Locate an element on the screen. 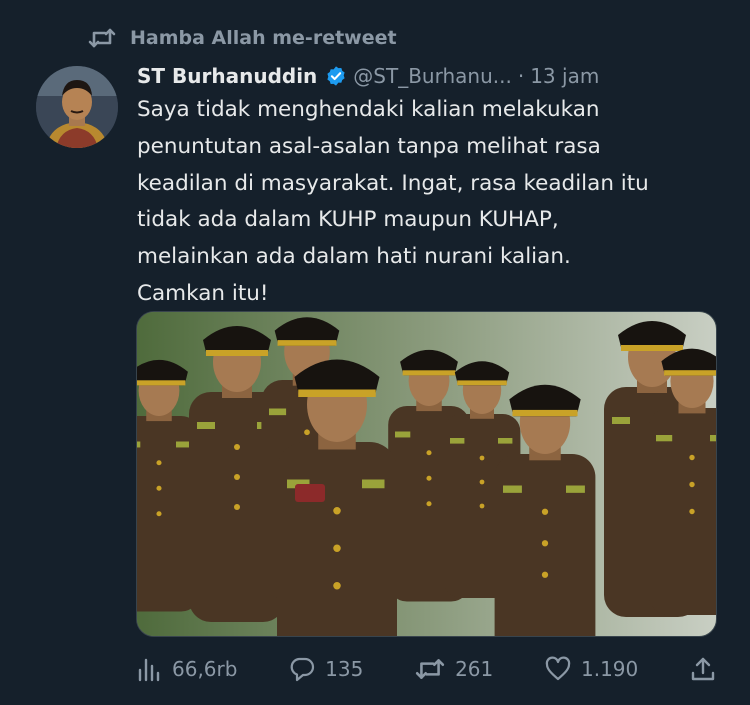  tweet-timestamp: 13 jam is located at coordinates (564, 76).